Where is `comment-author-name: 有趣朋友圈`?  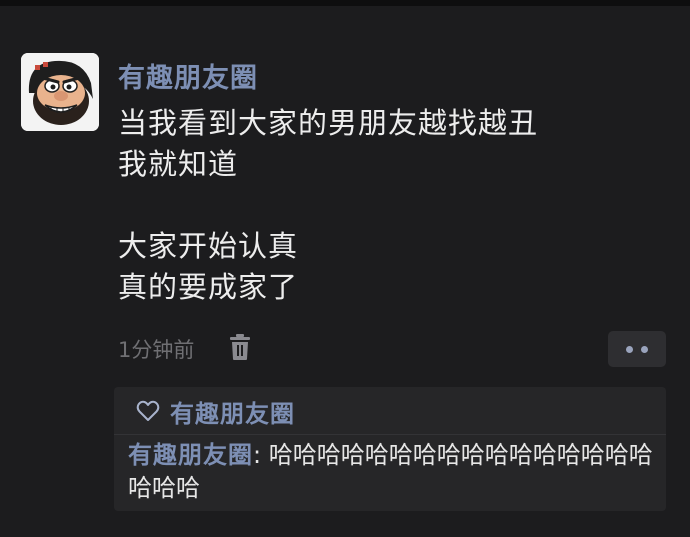 comment-author-name: 有趣朋友圈 is located at coordinates (190, 455).